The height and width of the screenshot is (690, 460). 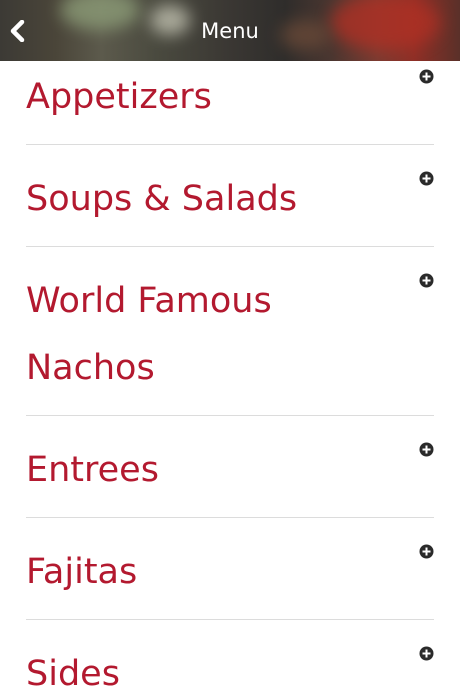 What do you see at coordinates (230, 103) in the screenshot?
I see `menu-item-appetizers: Appetizers` at bounding box center [230, 103].